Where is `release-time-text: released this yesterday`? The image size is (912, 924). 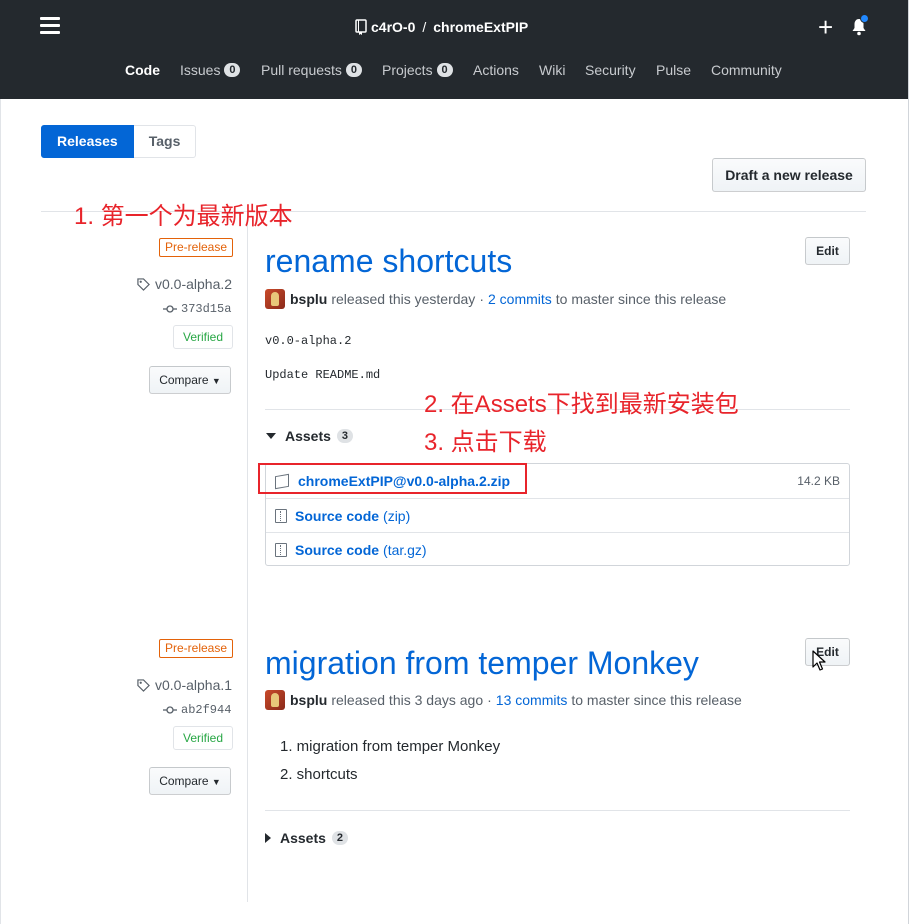 release-time-text: released this yesterday is located at coordinates (403, 299).